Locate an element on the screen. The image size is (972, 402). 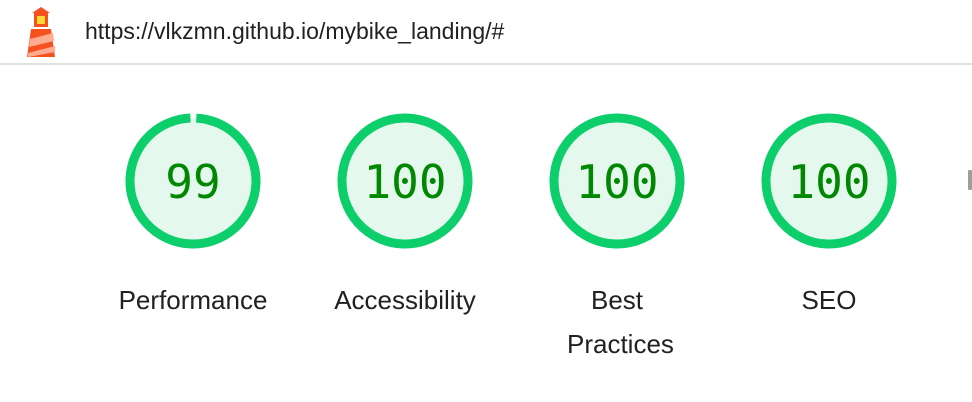
gauge-label: Best Practices is located at coordinates (620, 322).